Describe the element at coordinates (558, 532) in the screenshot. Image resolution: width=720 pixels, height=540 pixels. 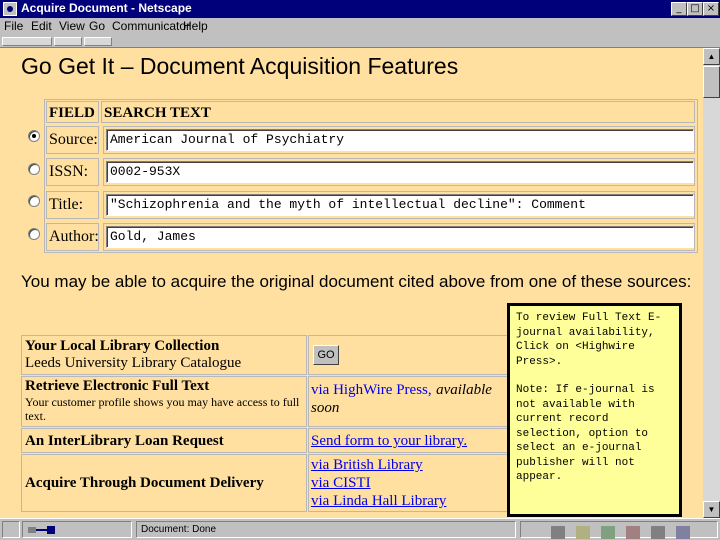
I see `navigator-icon` at that location.